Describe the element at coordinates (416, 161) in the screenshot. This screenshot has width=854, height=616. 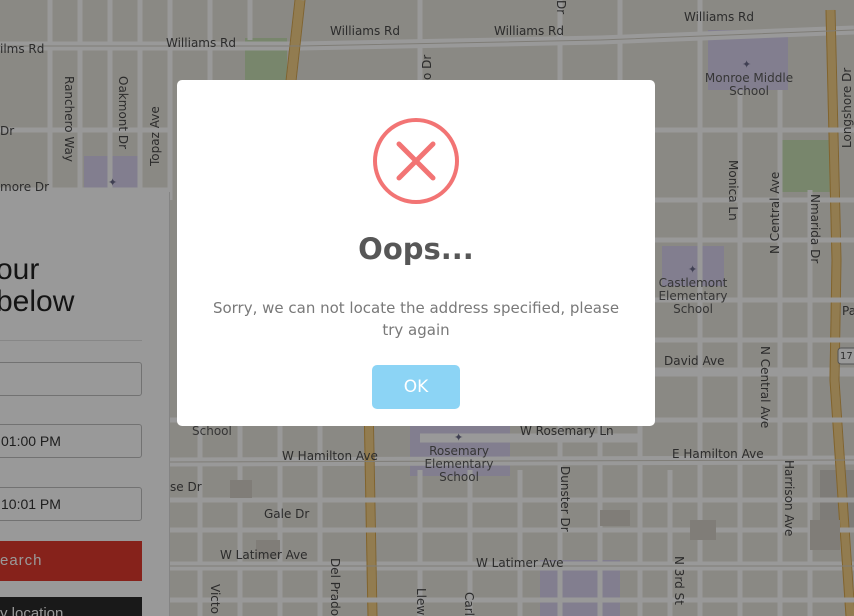
I see `error-x-icon` at that location.